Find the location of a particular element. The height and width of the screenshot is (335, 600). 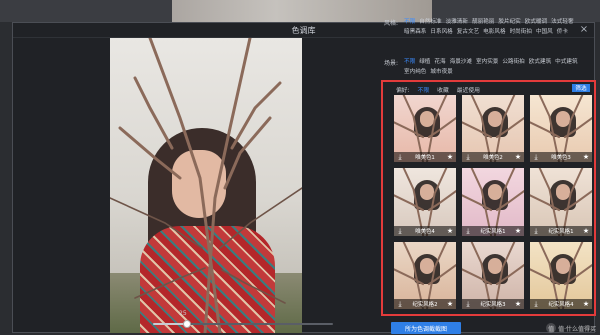

filter-chip: 海景沙滩 is located at coordinates (461, 62).